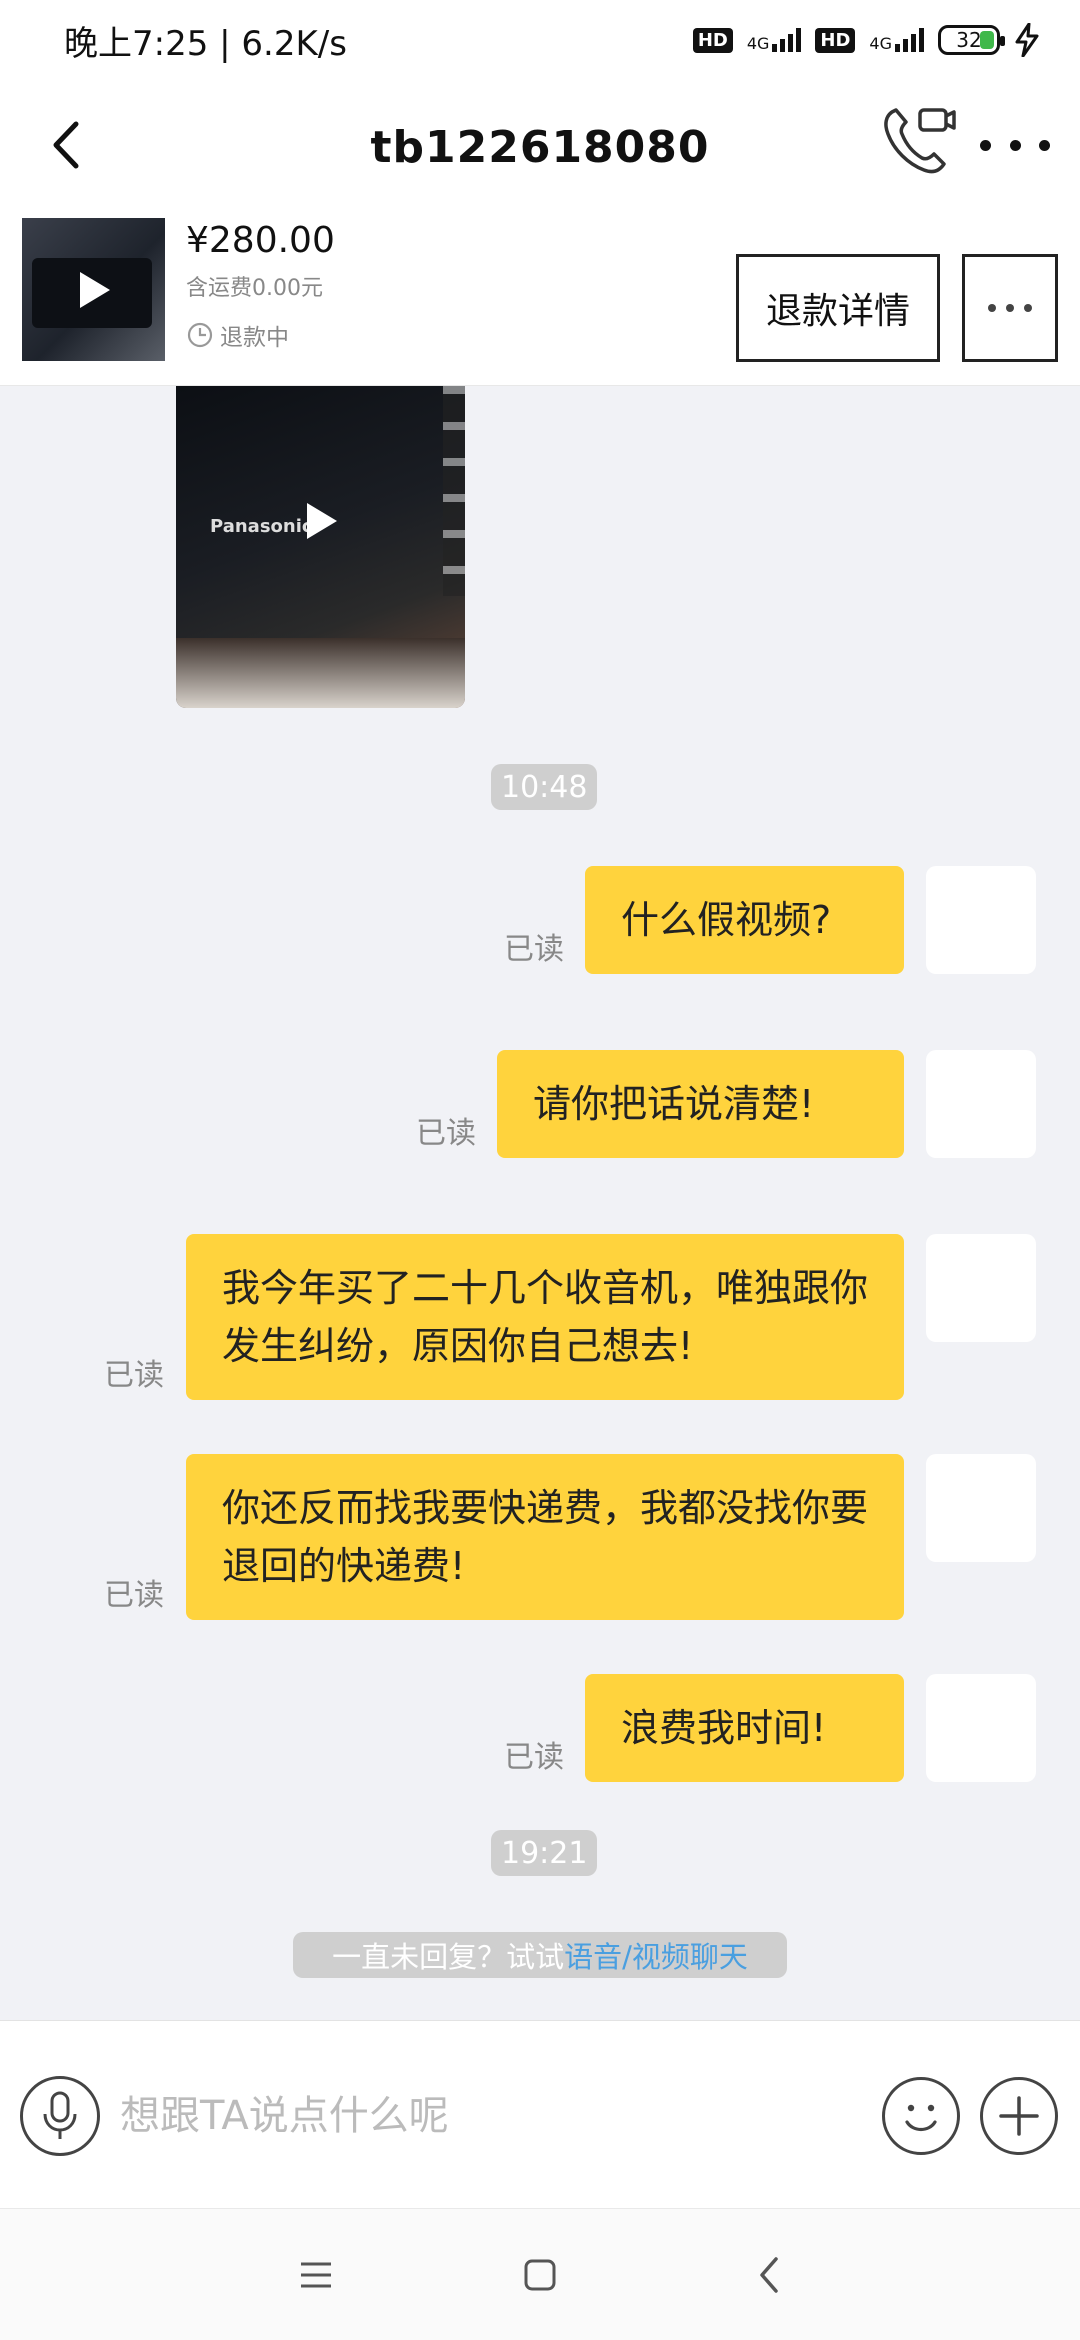 This screenshot has height=2340, width=1080. I want to click on refund-status-label: 退款中, so click(254, 338).